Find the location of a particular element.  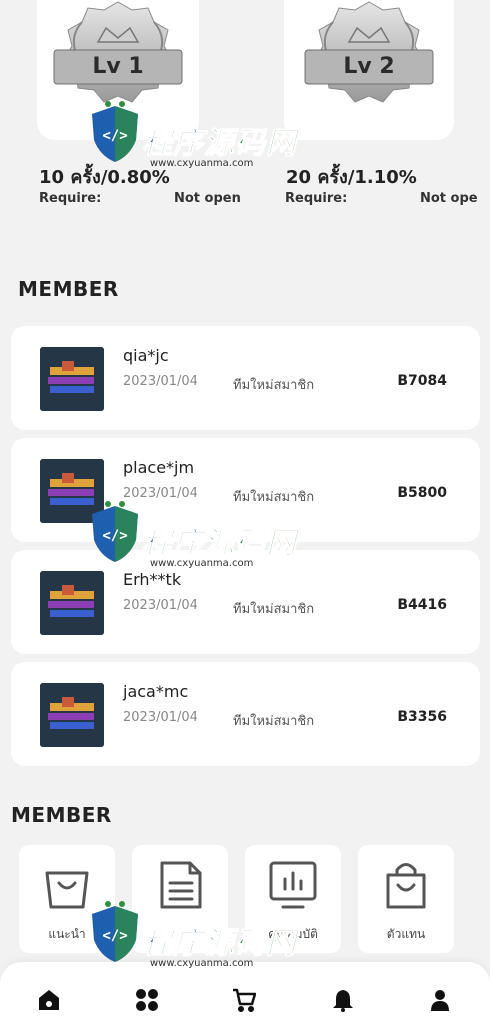

level-2-badge-icon: Lv 2 is located at coordinates (369, 54).